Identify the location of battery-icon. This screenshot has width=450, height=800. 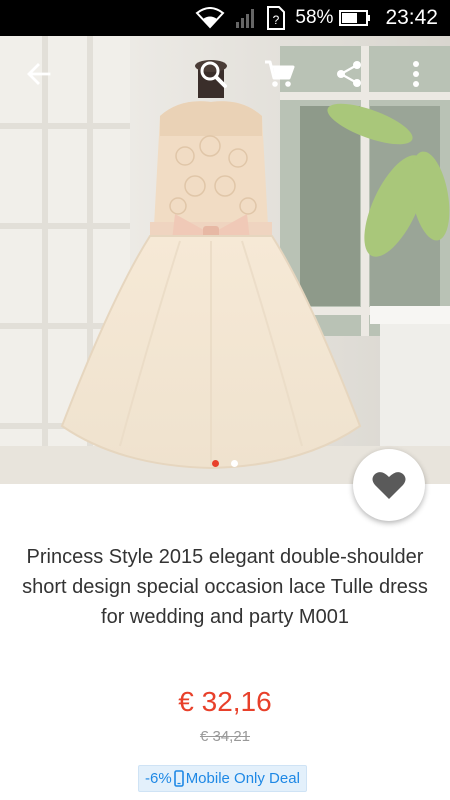
(355, 18).